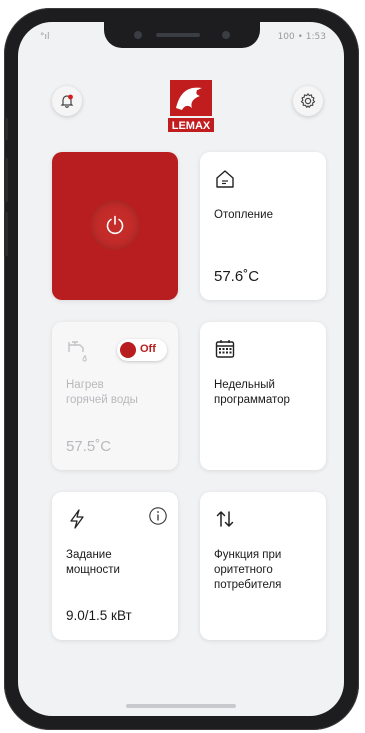 The image size is (365, 733). I want to click on power-icon, so click(115, 225).